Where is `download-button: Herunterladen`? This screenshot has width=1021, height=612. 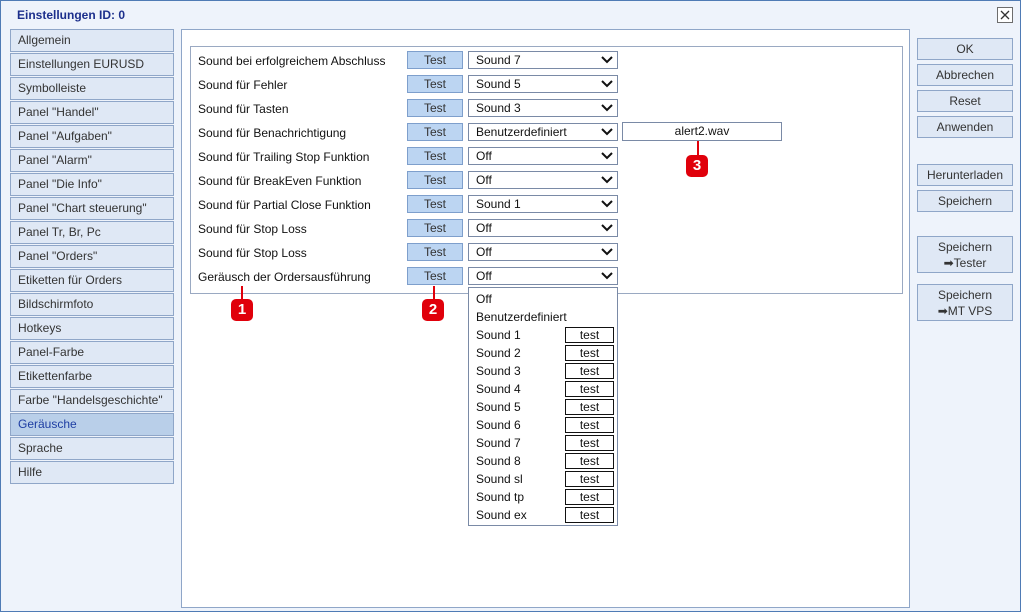
download-button: Herunterladen is located at coordinates (965, 175).